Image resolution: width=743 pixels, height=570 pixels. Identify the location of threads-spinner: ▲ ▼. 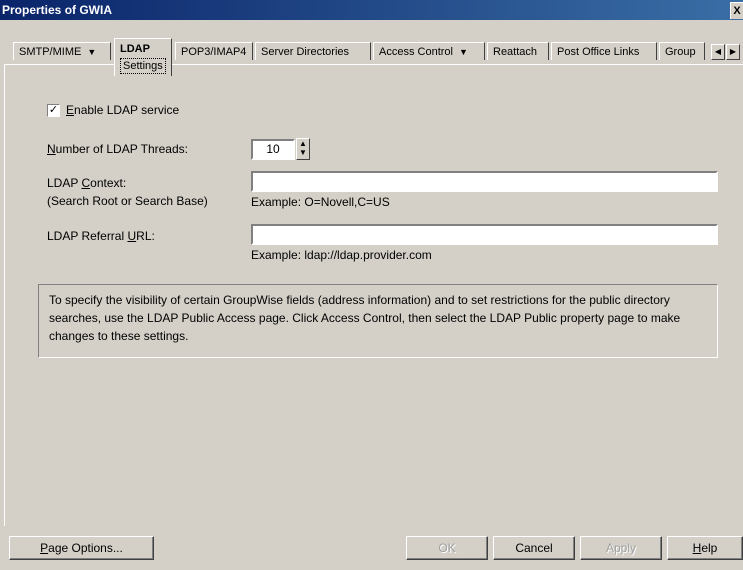
(303, 149).